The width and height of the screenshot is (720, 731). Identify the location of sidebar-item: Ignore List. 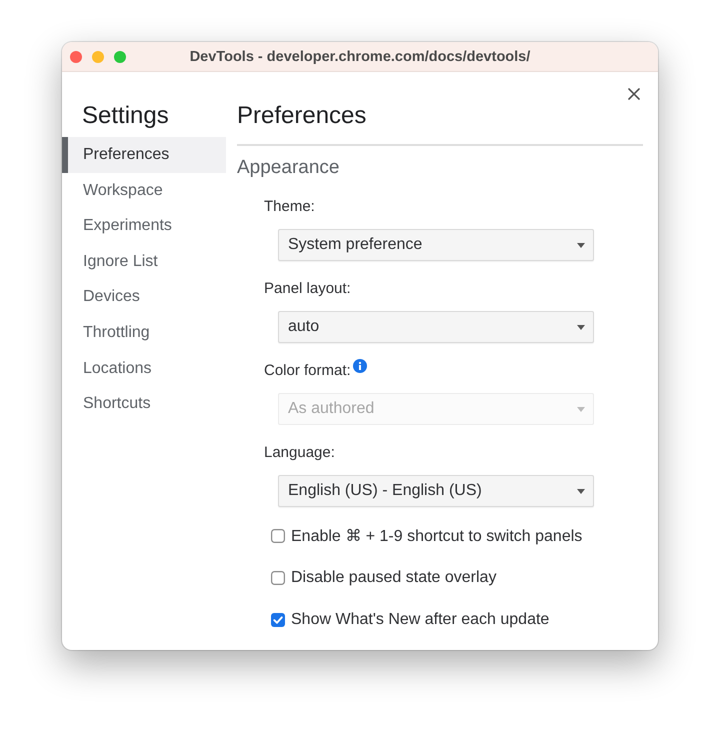
(144, 262).